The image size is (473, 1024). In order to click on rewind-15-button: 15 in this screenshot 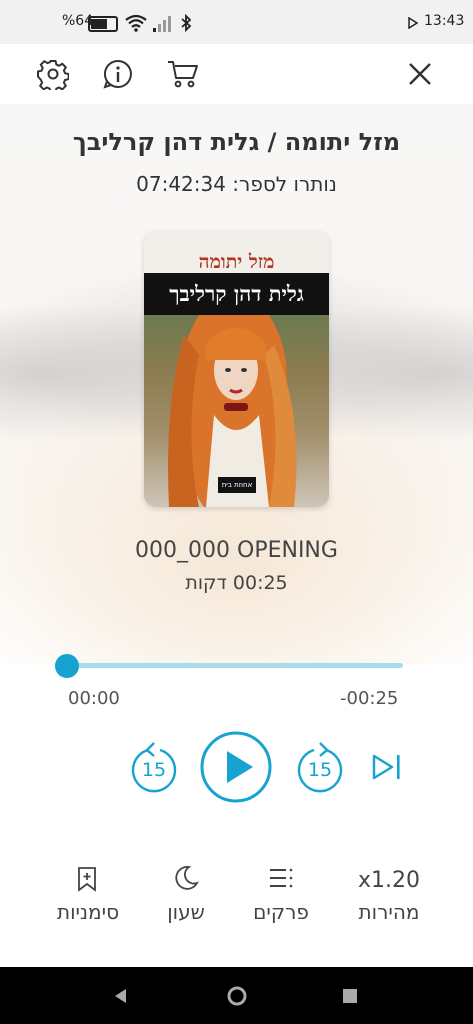, I will do `click(154, 767)`.